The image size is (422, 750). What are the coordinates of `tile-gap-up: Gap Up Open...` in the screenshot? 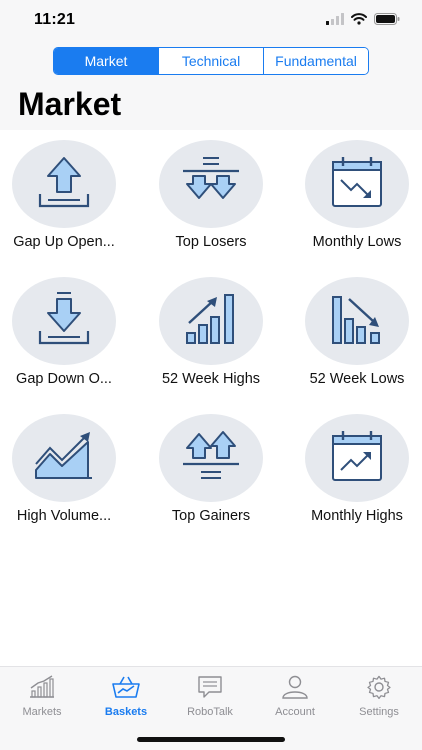 It's located at (67, 195).